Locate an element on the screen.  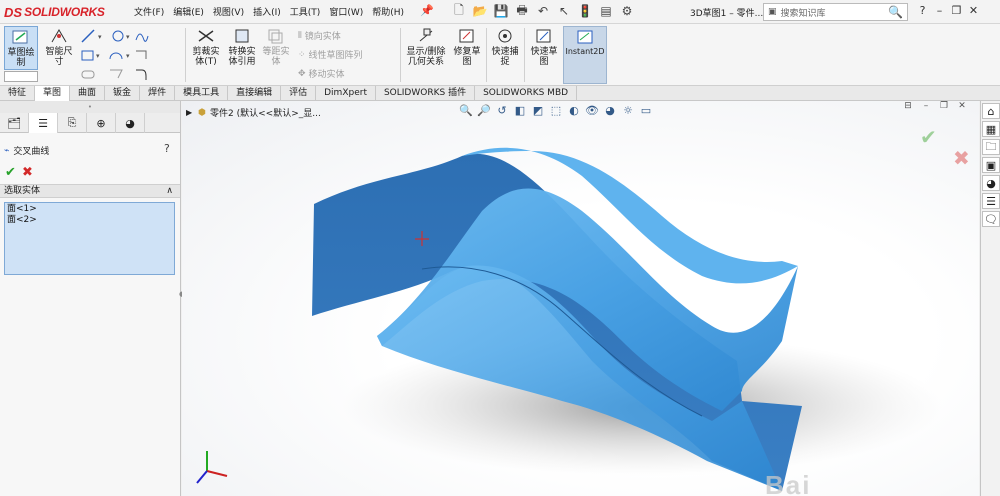
convert-entities-icon is located at coordinates (242, 36).